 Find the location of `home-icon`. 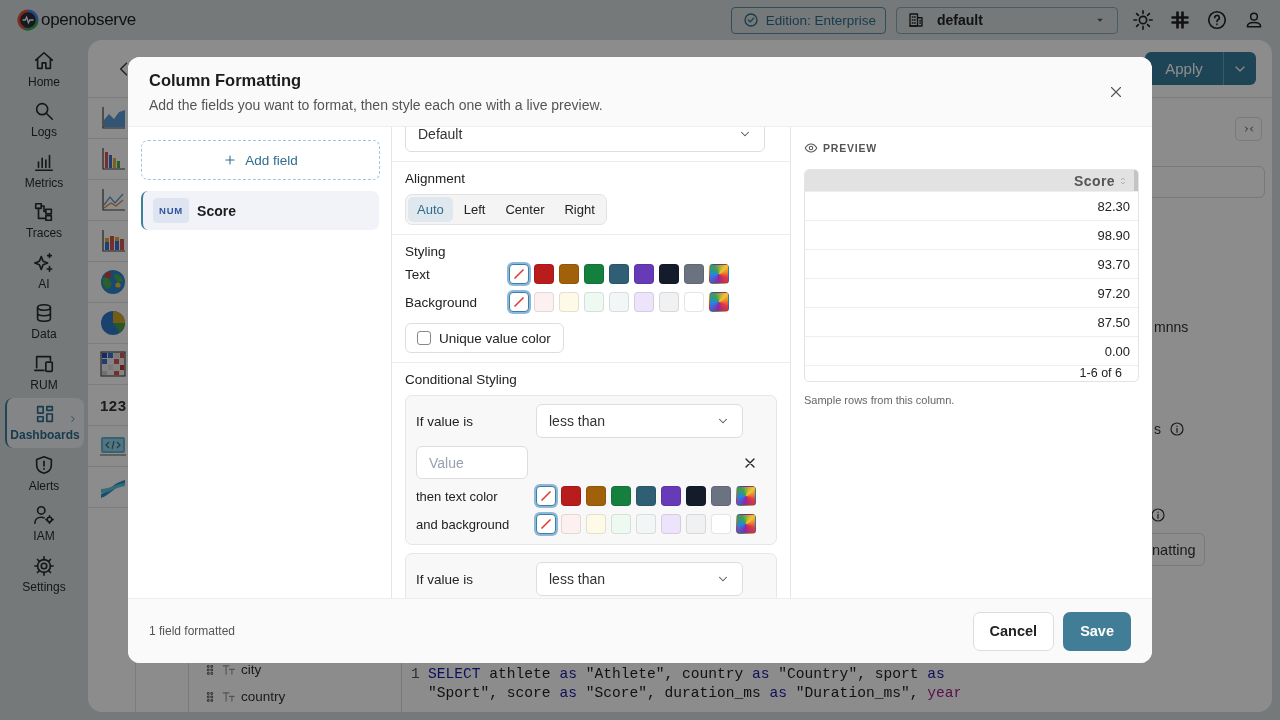

home-icon is located at coordinates (44, 60).